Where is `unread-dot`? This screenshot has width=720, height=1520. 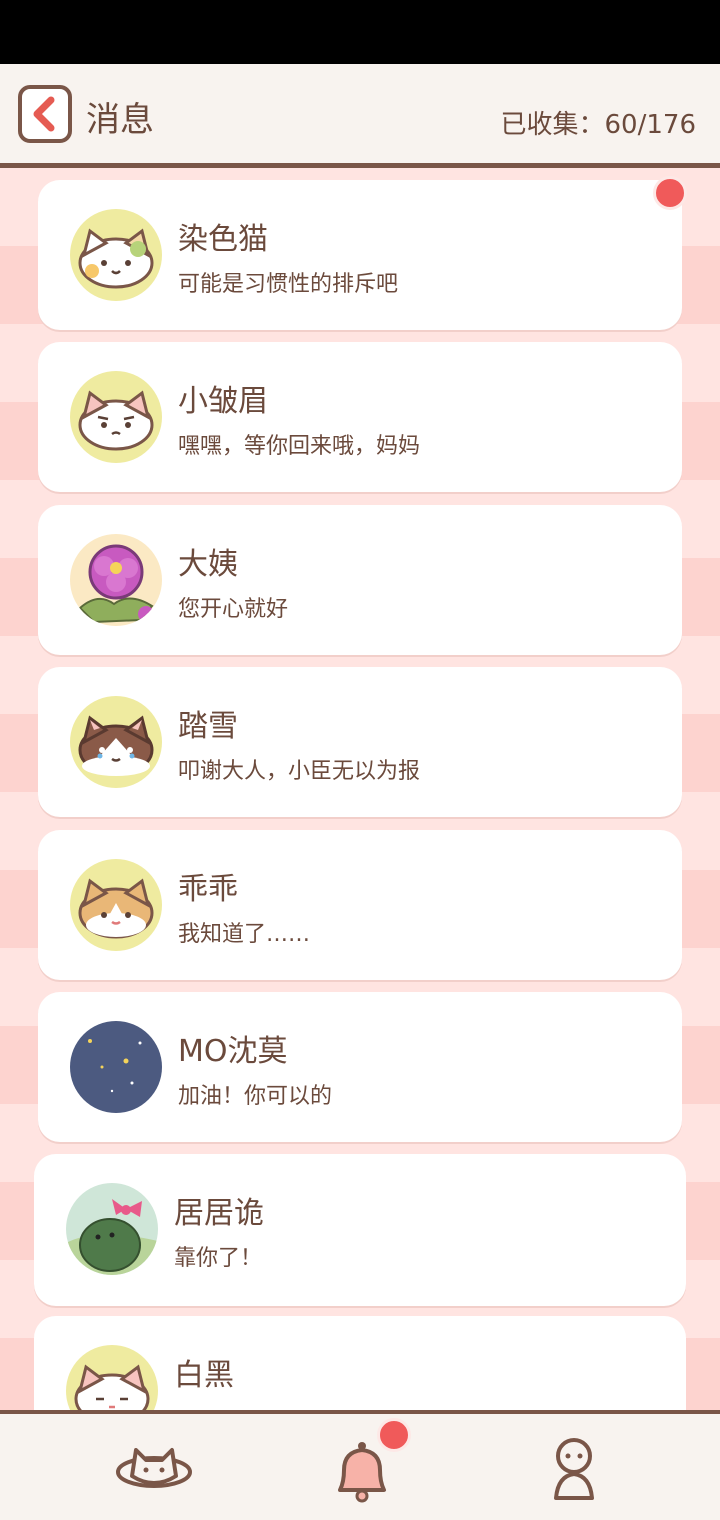
unread-dot is located at coordinates (670, 193).